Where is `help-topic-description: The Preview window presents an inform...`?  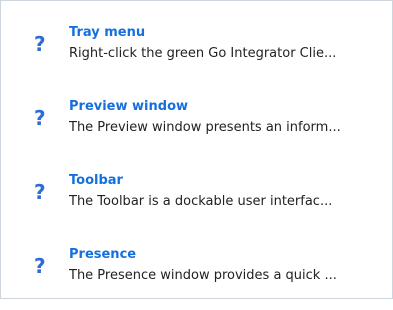
help-topic-description: The Preview window presents an inform... is located at coordinates (205, 127).